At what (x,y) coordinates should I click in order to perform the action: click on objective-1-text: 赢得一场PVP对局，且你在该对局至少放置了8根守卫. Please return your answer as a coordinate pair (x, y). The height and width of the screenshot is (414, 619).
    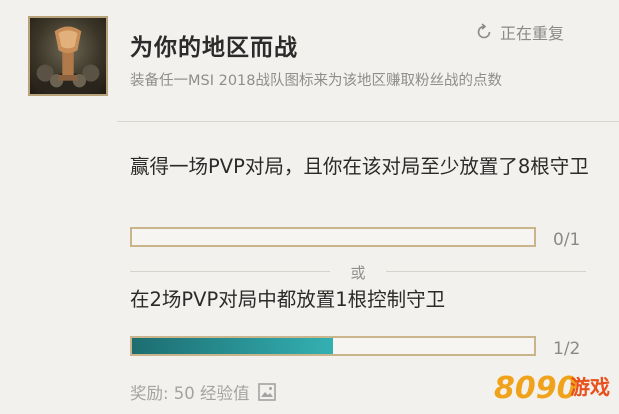
    Looking at the image, I should click on (359, 166).